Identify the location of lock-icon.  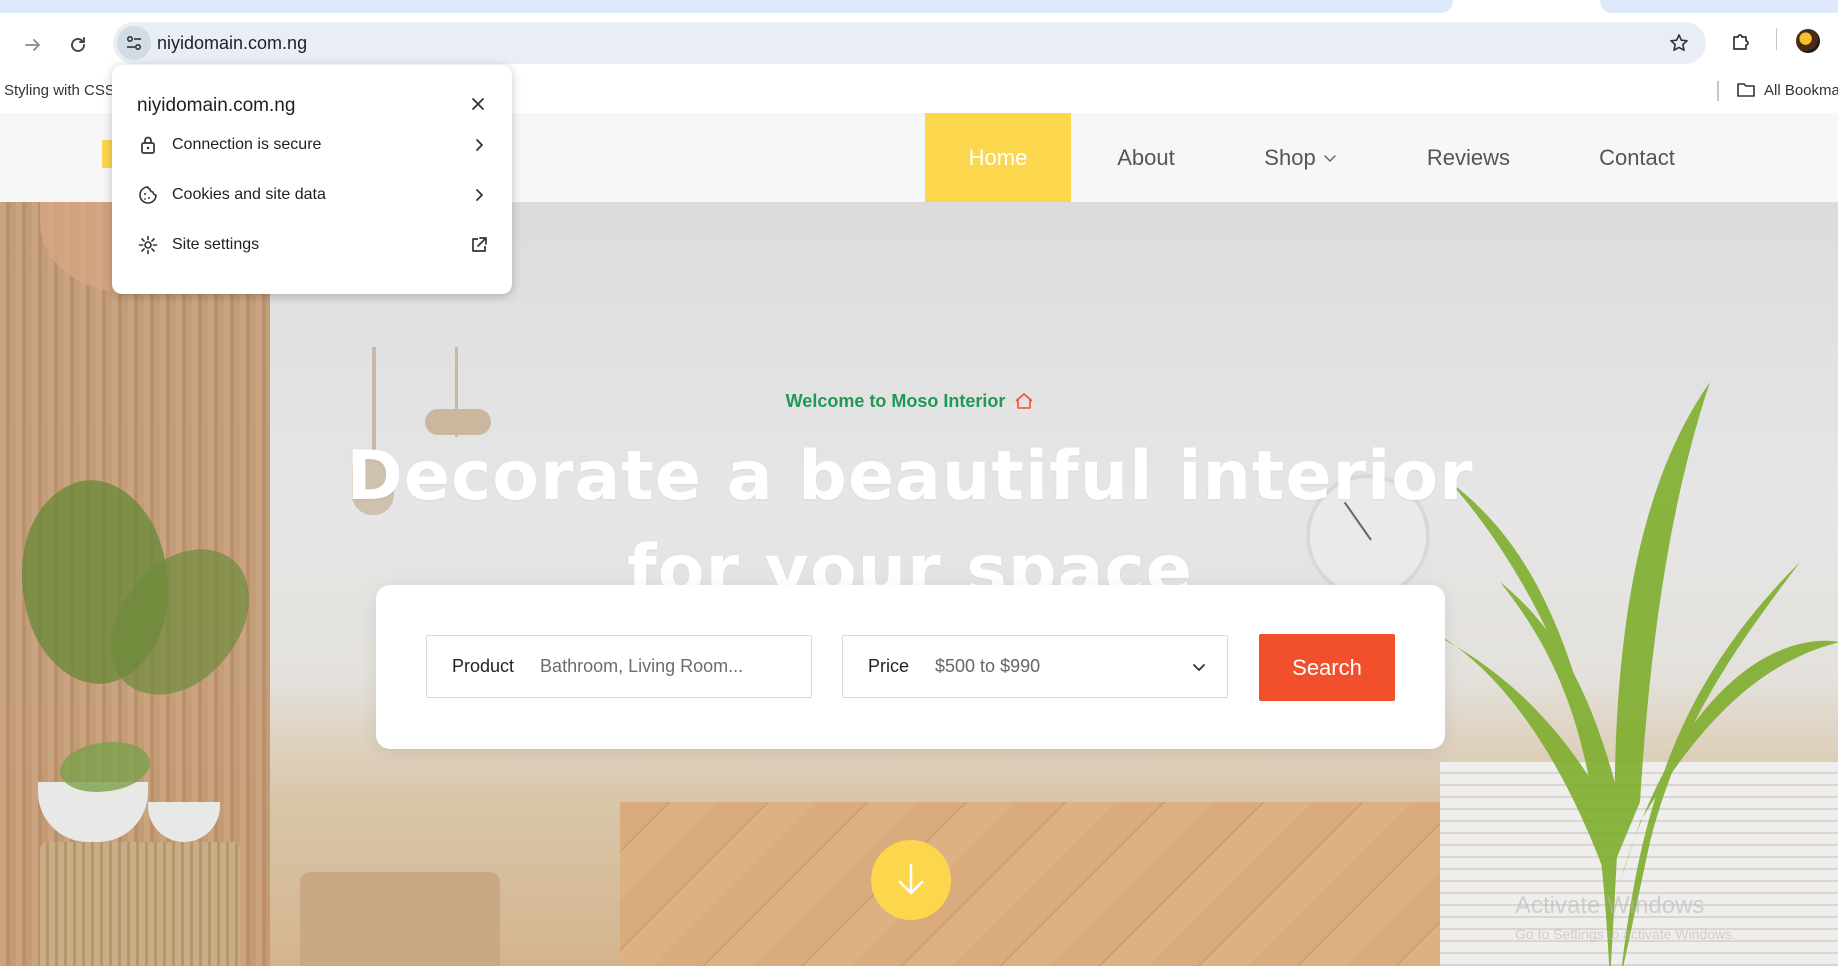
(148, 145).